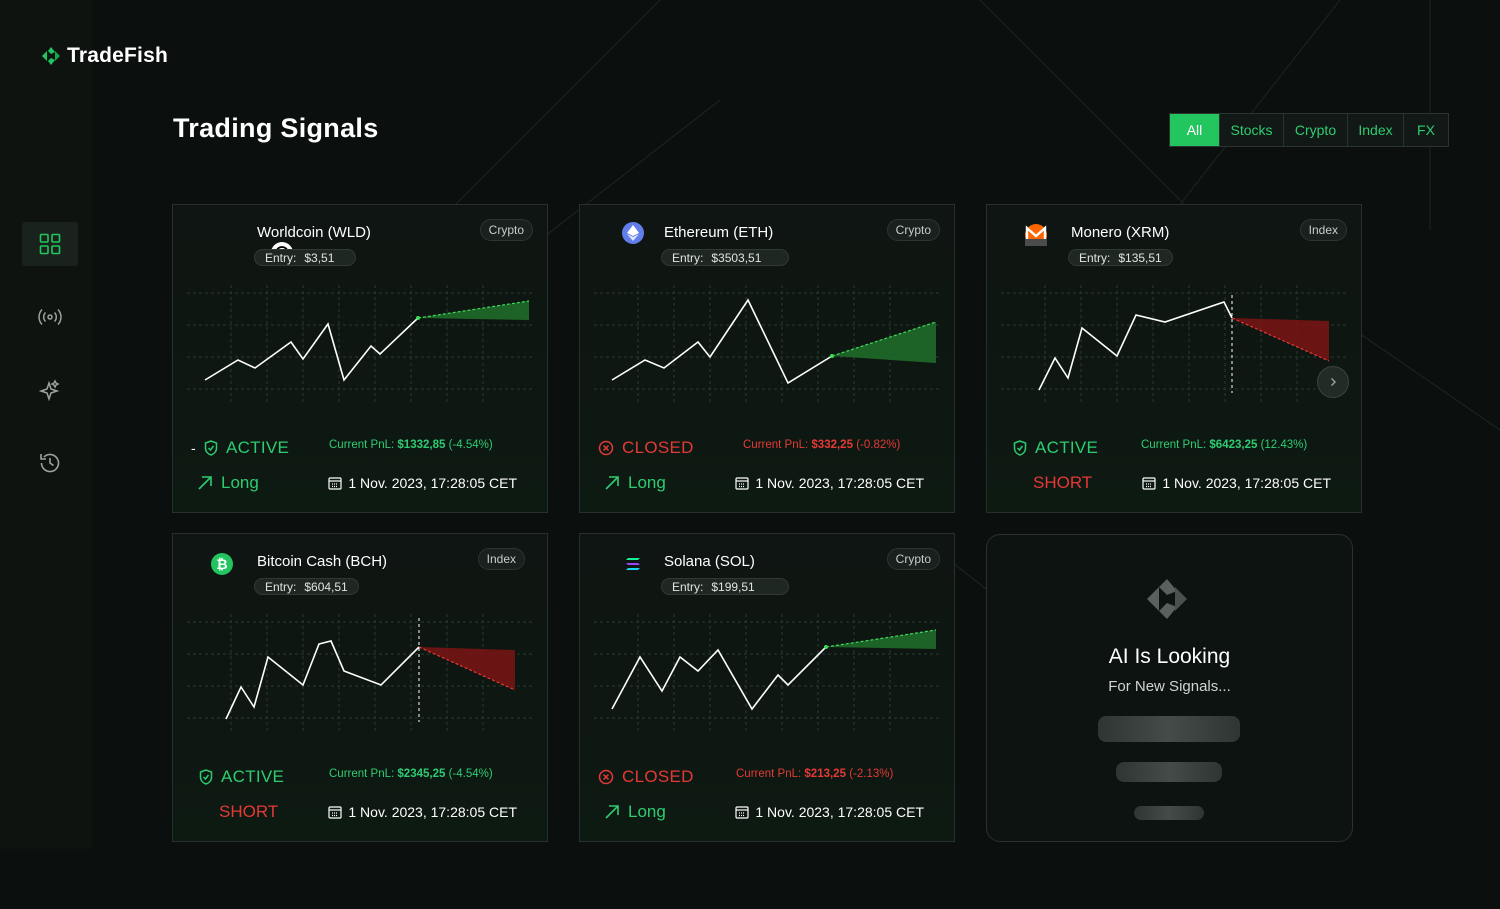 This screenshot has height=909, width=1500. Describe the element at coordinates (733, 586) in the screenshot. I see `entry-value: $199,51` at that location.